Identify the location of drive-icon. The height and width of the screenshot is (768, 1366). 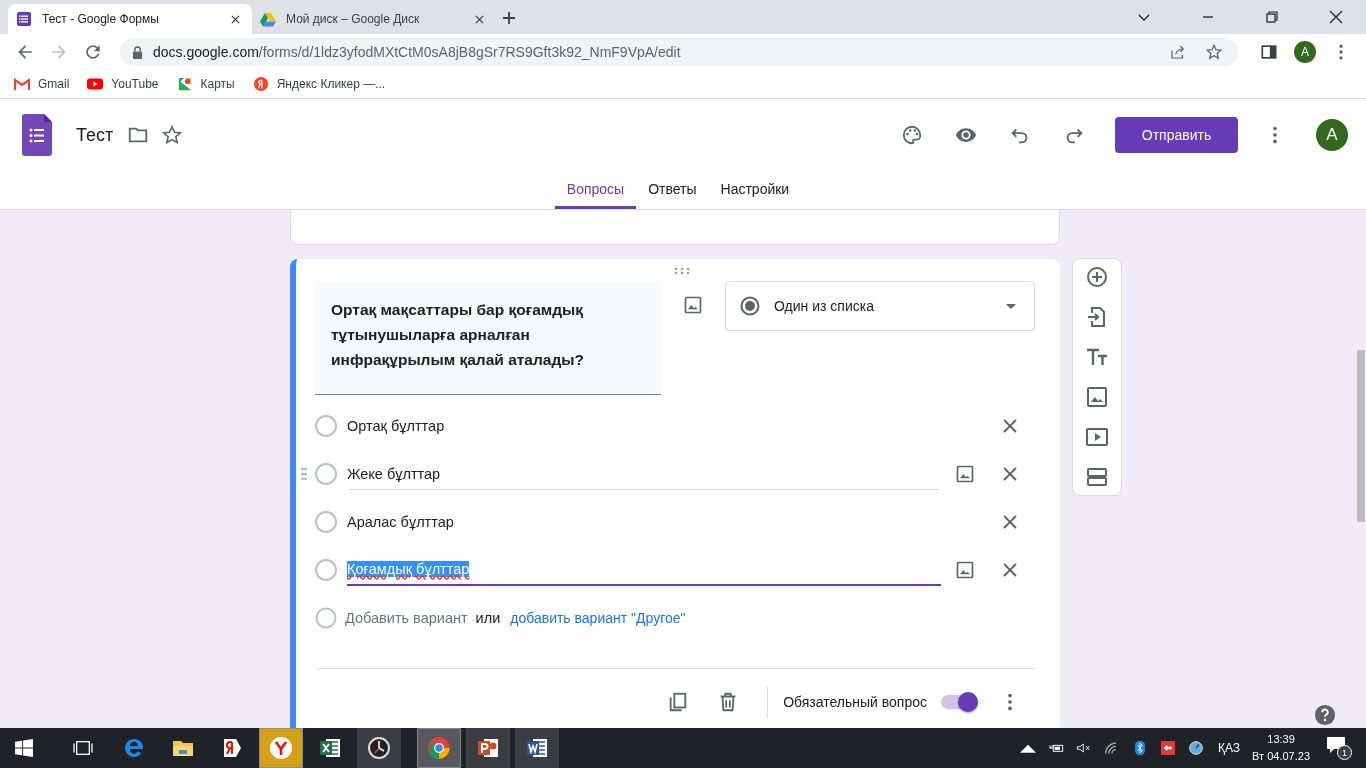
(268, 19).